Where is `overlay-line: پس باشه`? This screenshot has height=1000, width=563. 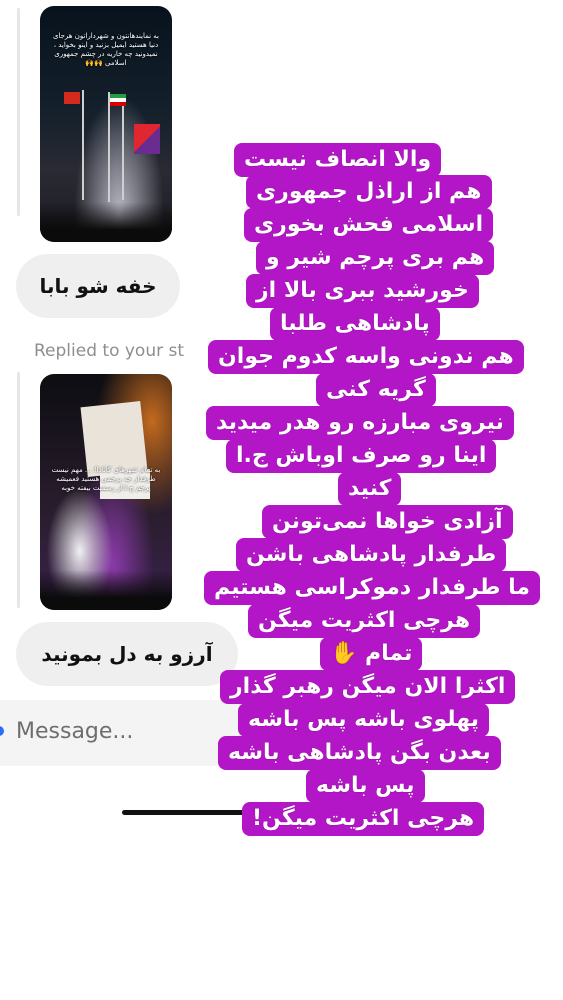 overlay-line: پس باشه is located at coordinates (365, 786).